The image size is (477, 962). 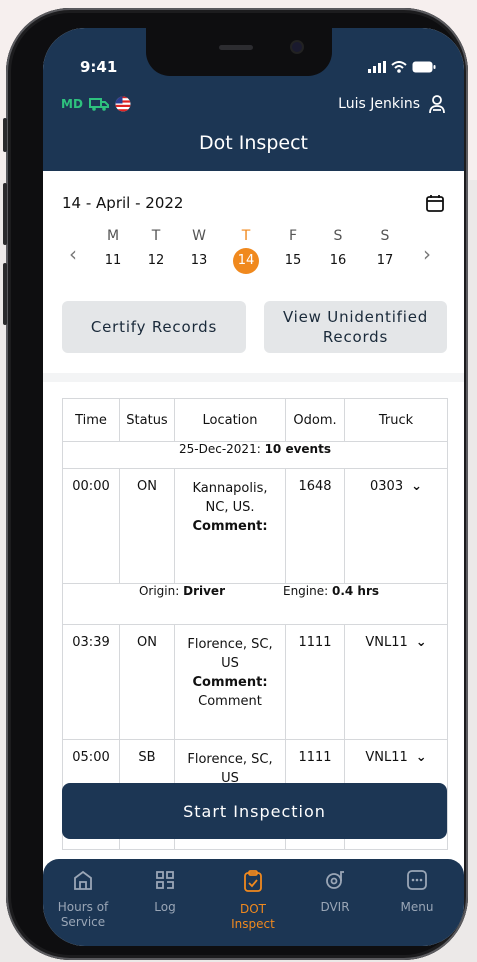 What do you see at coordinates (396, 420) in the screenshot?
I see `col-truck: Truck` at bounding box center [396, 420].